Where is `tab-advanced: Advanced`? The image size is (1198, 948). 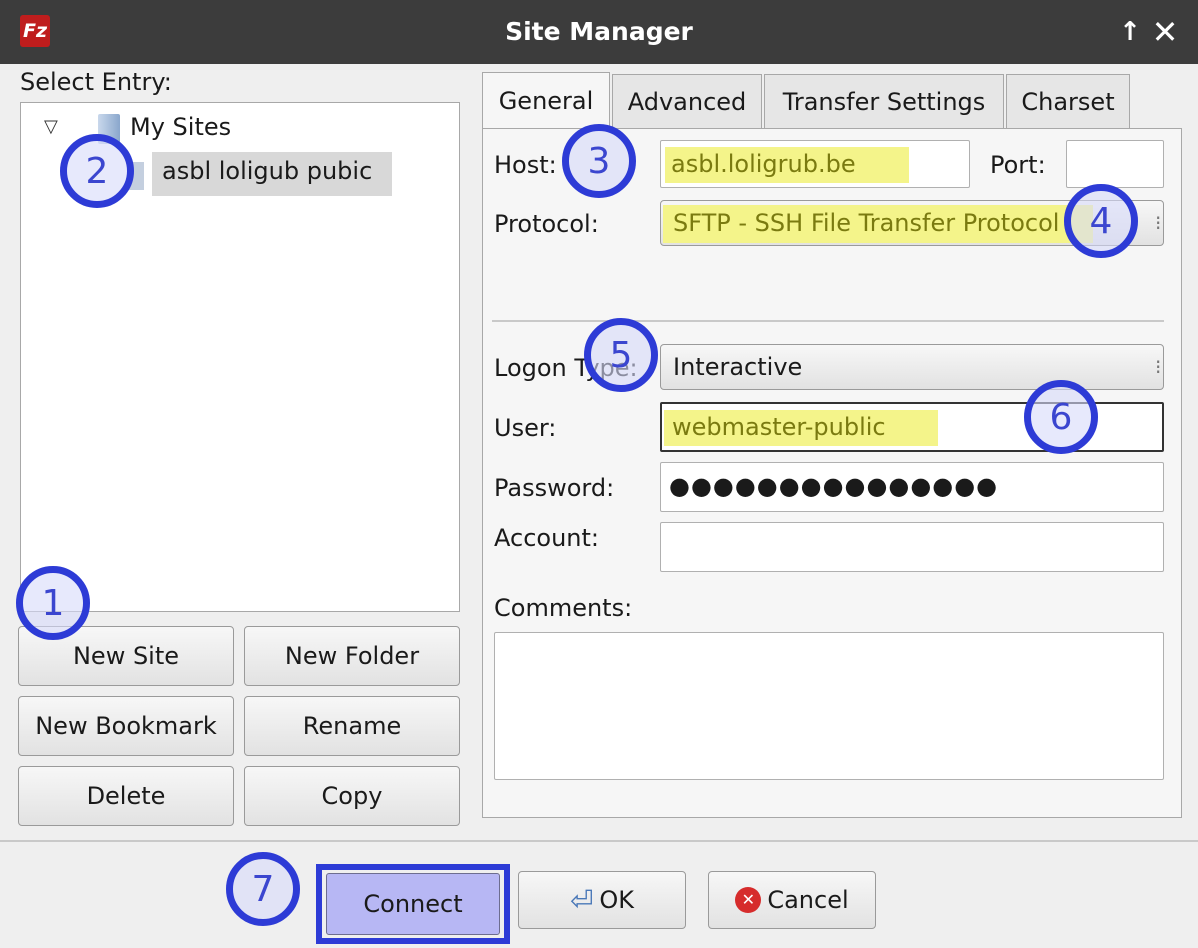 tab-advanced: Advanced is located at coordinates (687, 101).